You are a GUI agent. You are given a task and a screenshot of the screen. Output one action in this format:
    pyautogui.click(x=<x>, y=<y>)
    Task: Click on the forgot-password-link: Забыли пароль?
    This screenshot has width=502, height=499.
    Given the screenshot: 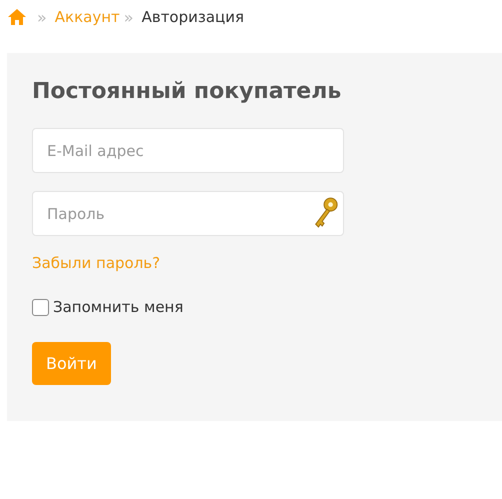 What is the action you would take?
    pyautogui.click(x=96, y=263)
    